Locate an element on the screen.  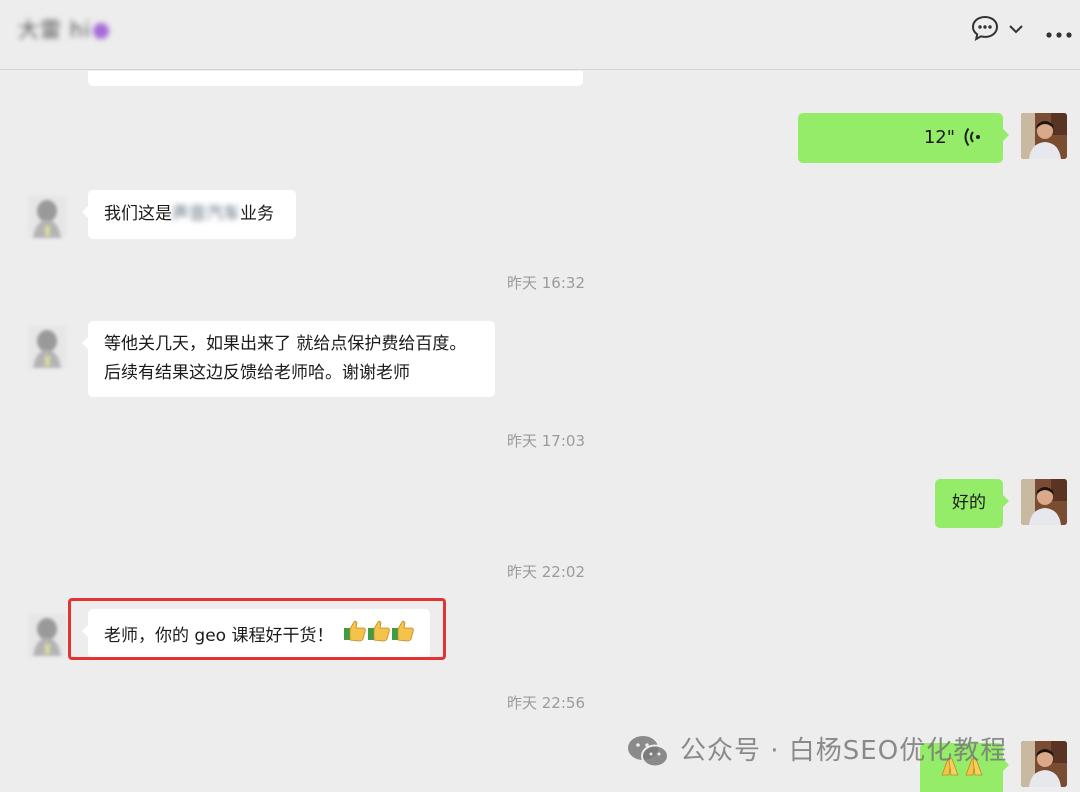
message-bubble-out: 好的 is located at coordinates (972, 503).